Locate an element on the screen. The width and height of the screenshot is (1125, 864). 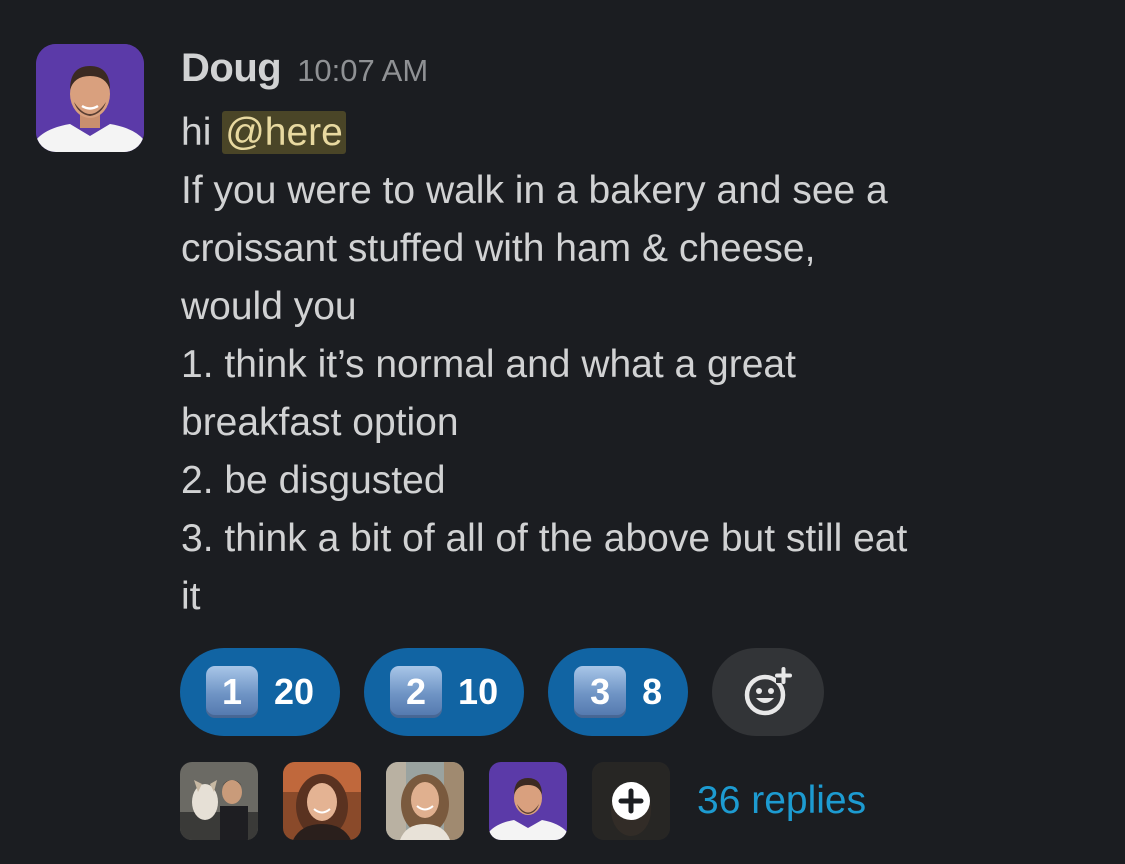
message-line: breakfast option is located at coordinates (320, 422).